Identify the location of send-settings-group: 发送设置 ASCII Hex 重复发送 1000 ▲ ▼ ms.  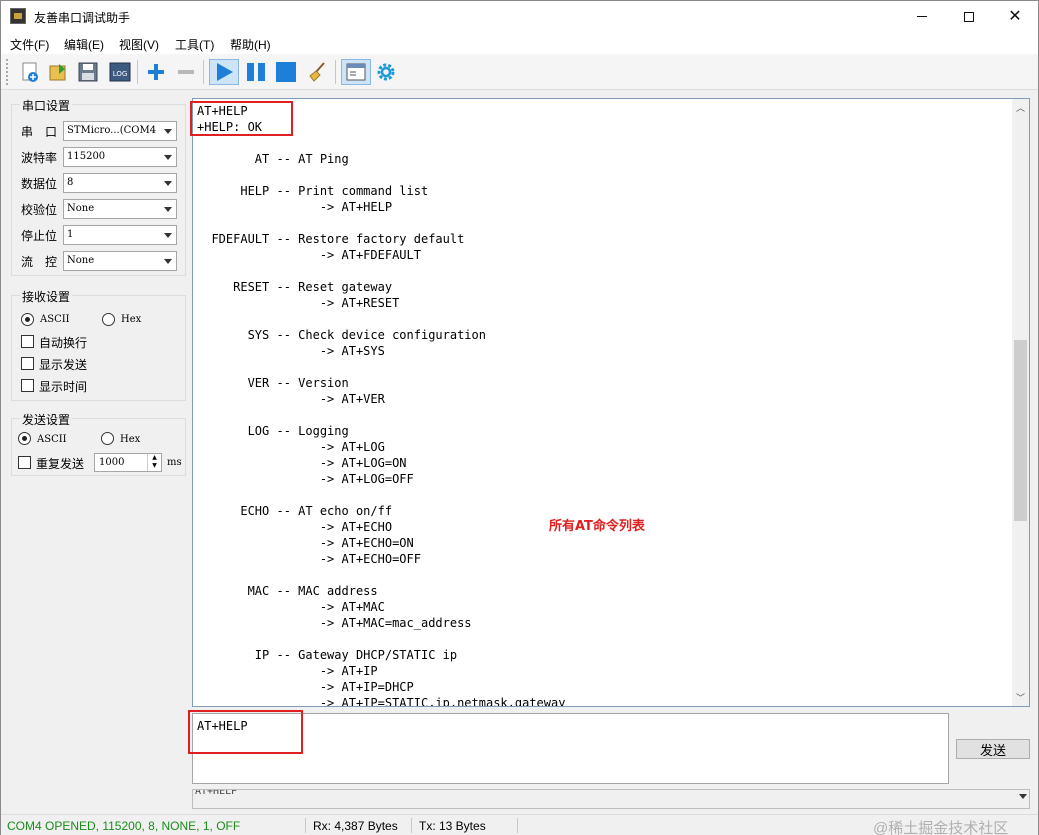
(98, 443).